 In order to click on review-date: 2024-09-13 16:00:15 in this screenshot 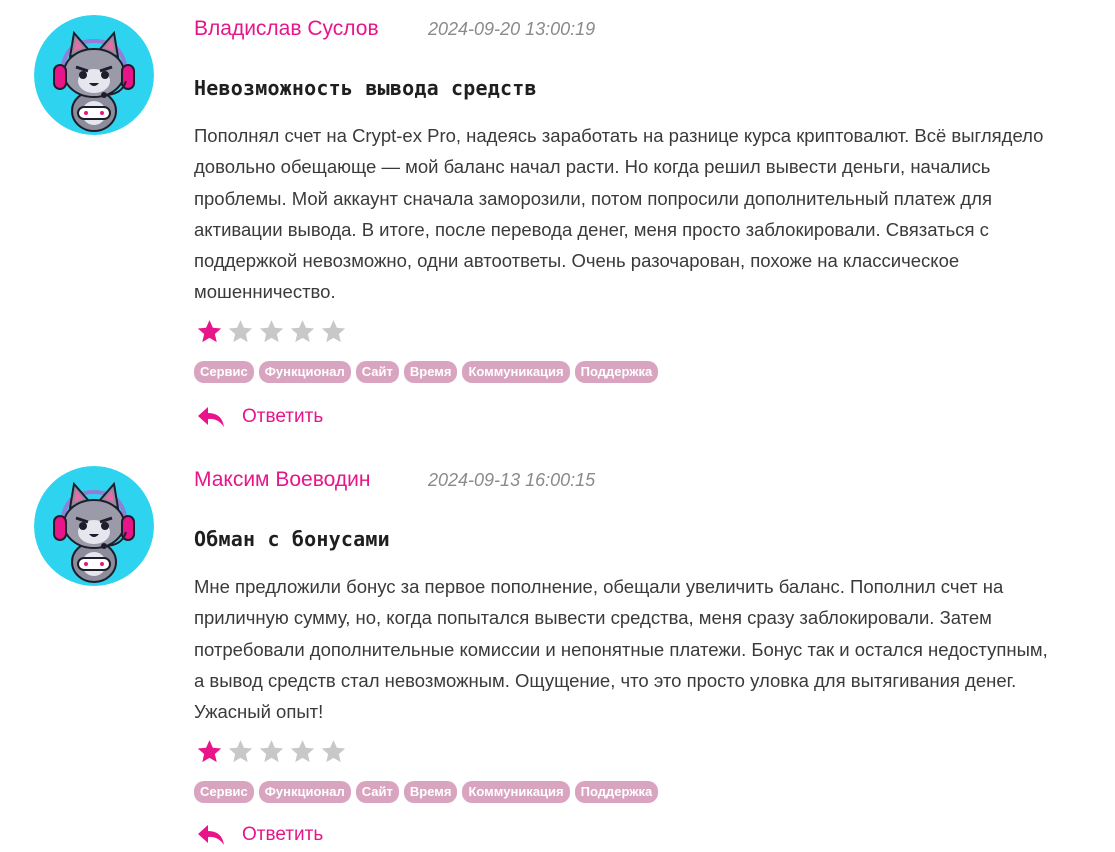, I will do `click(512, 479)`.